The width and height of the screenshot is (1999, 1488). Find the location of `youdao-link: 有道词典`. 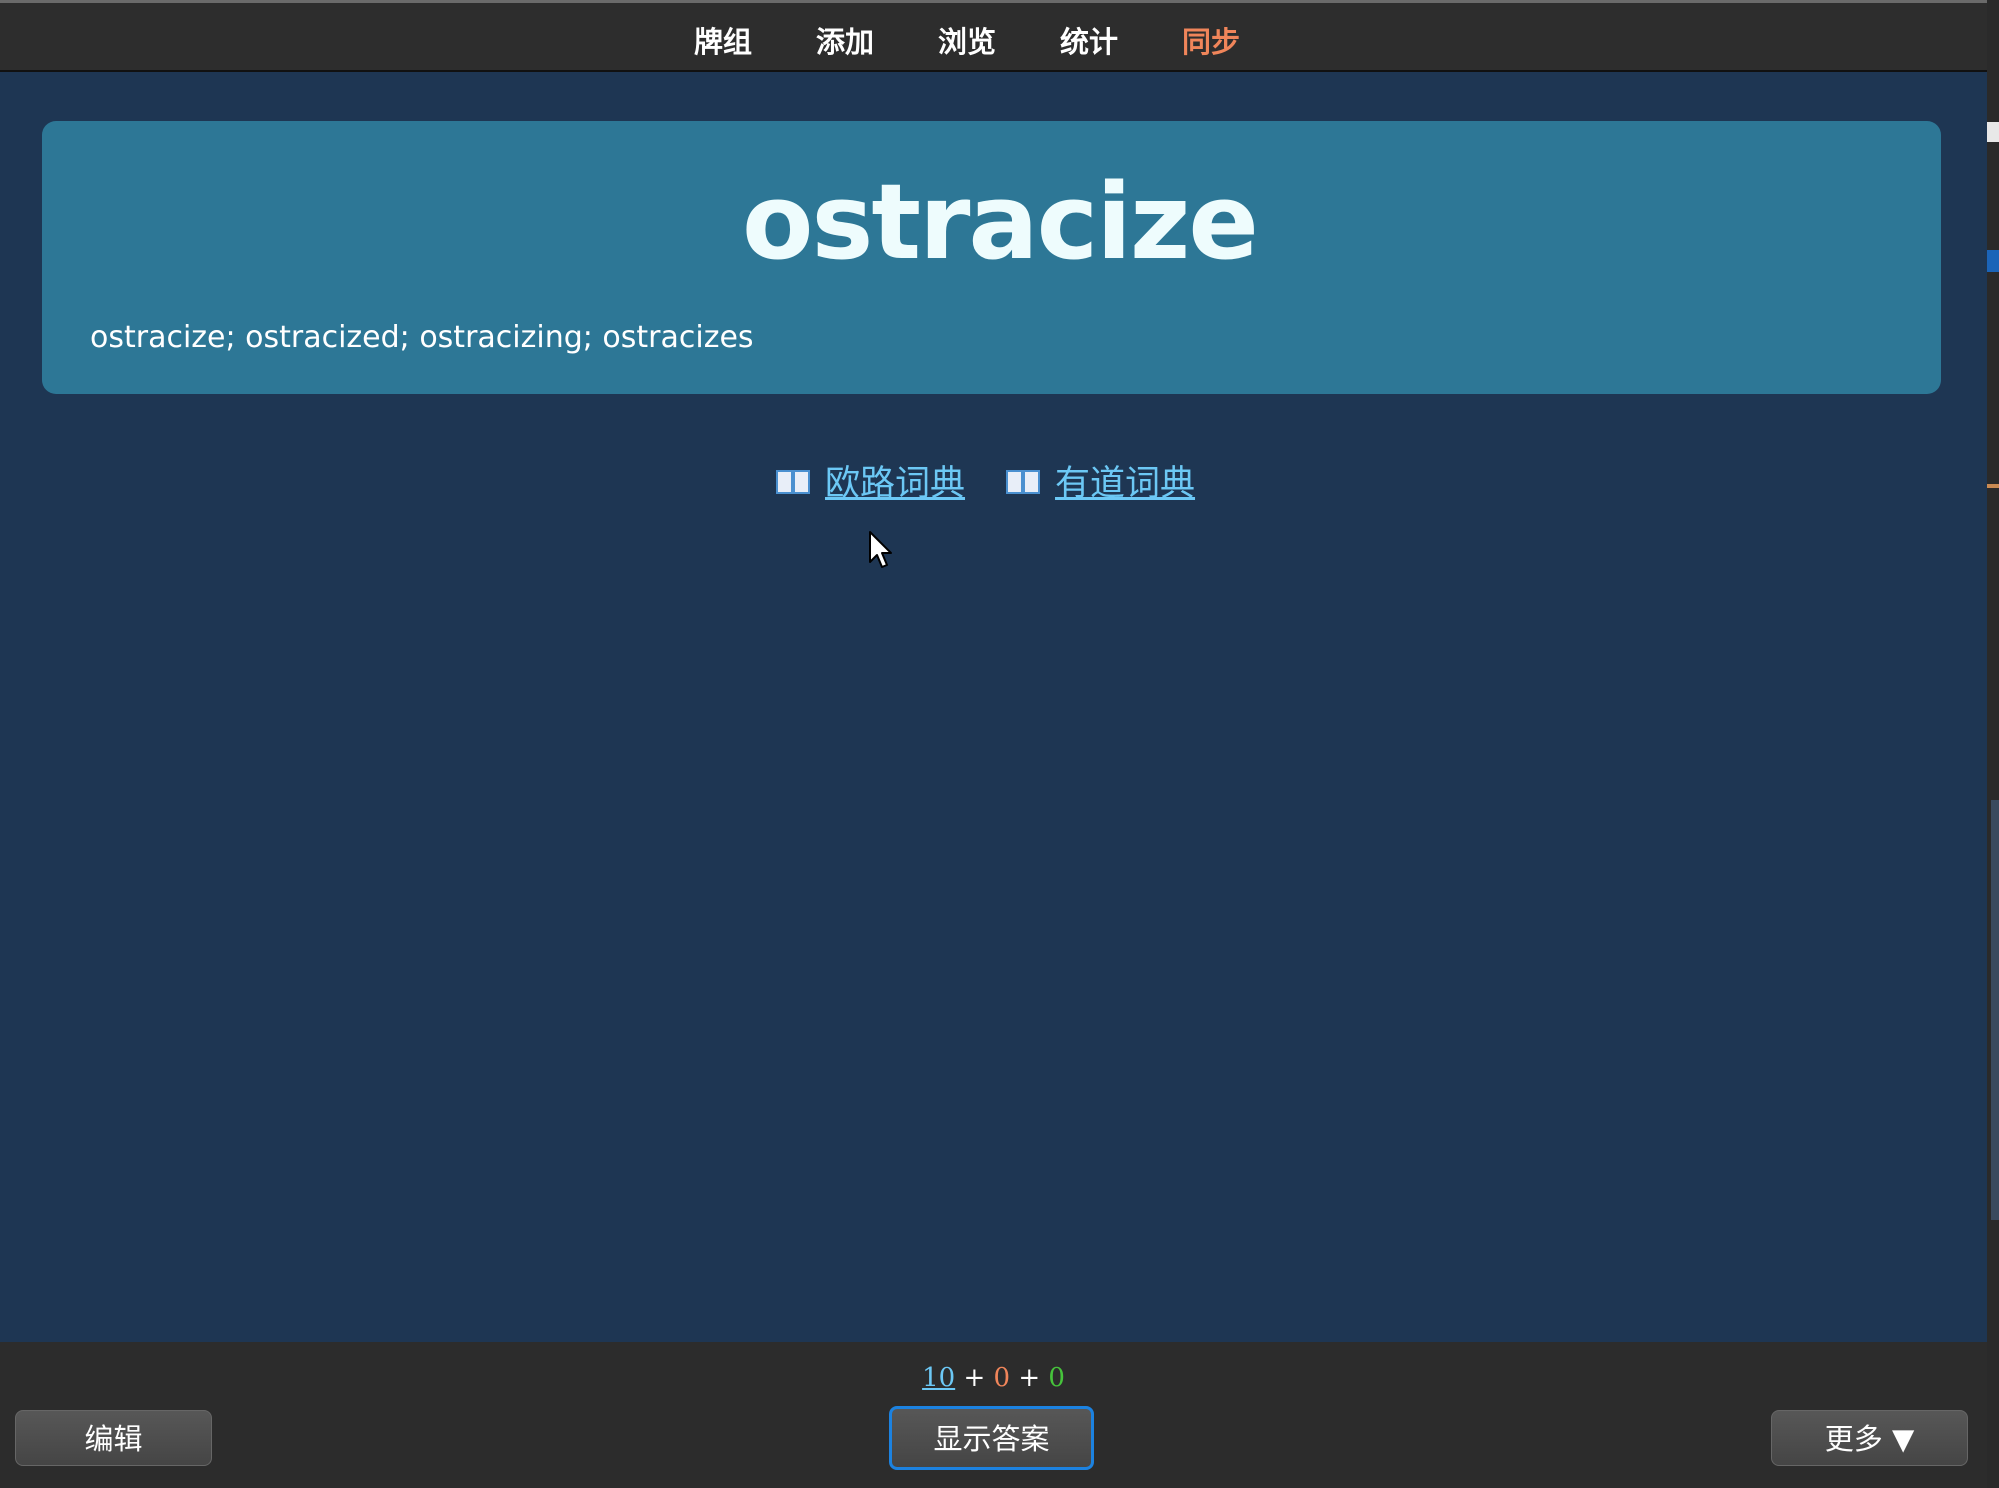

youdao-link: 有道词典 is located at coordinates (1100, 480).